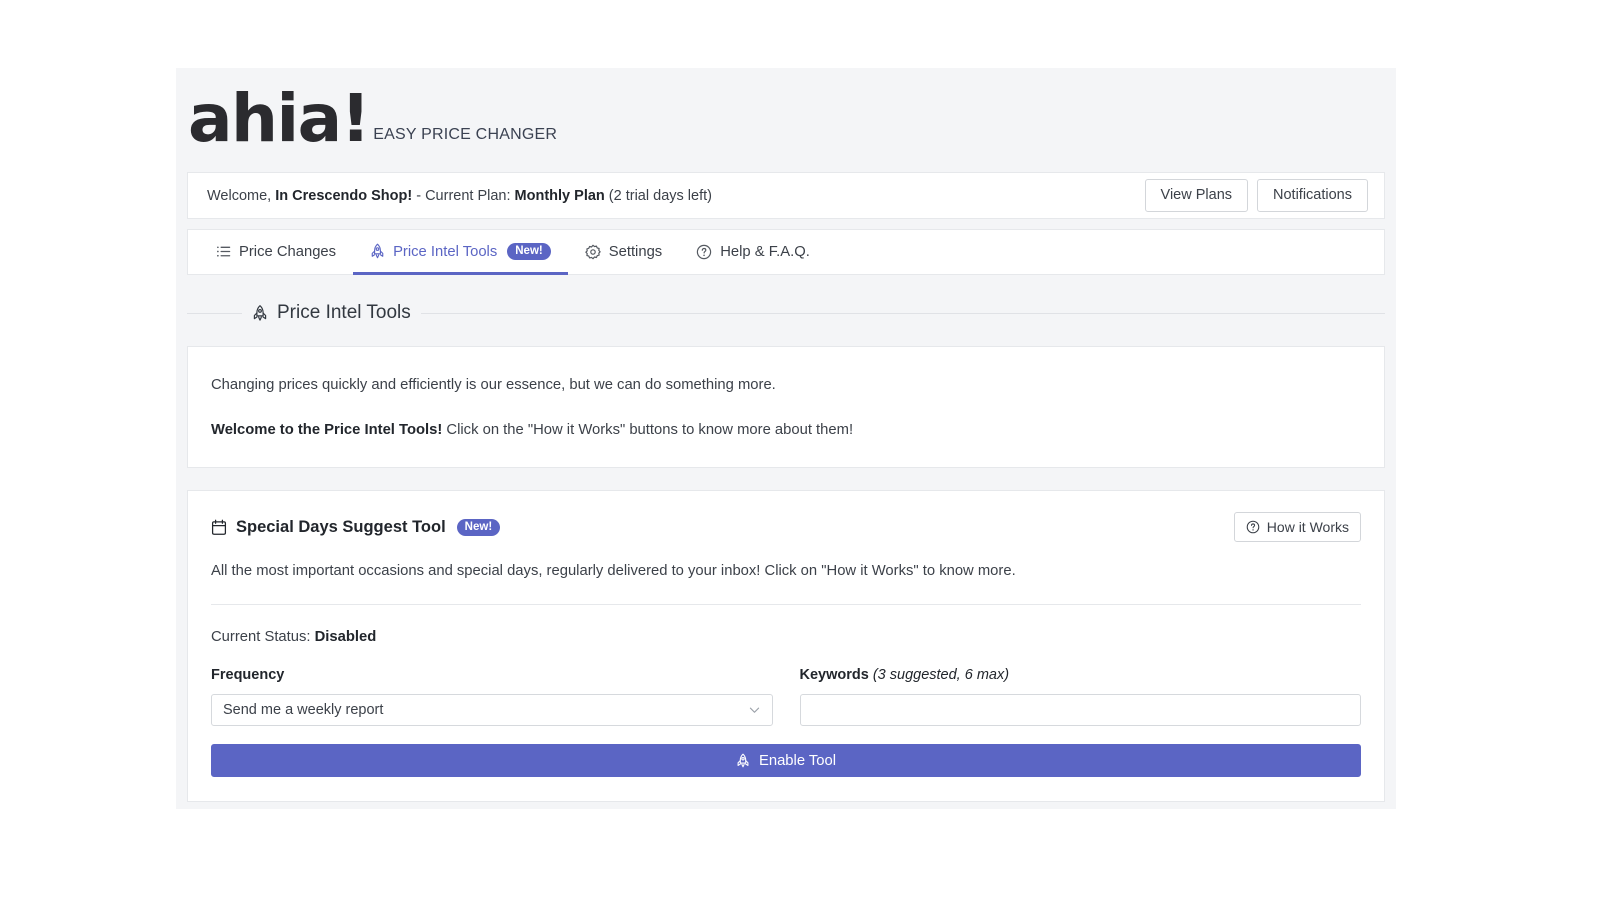 Image resolution: width=1600 pixels, height=900 pixels. I want to click on notifications-button: Notifications, so click(1312, 195).